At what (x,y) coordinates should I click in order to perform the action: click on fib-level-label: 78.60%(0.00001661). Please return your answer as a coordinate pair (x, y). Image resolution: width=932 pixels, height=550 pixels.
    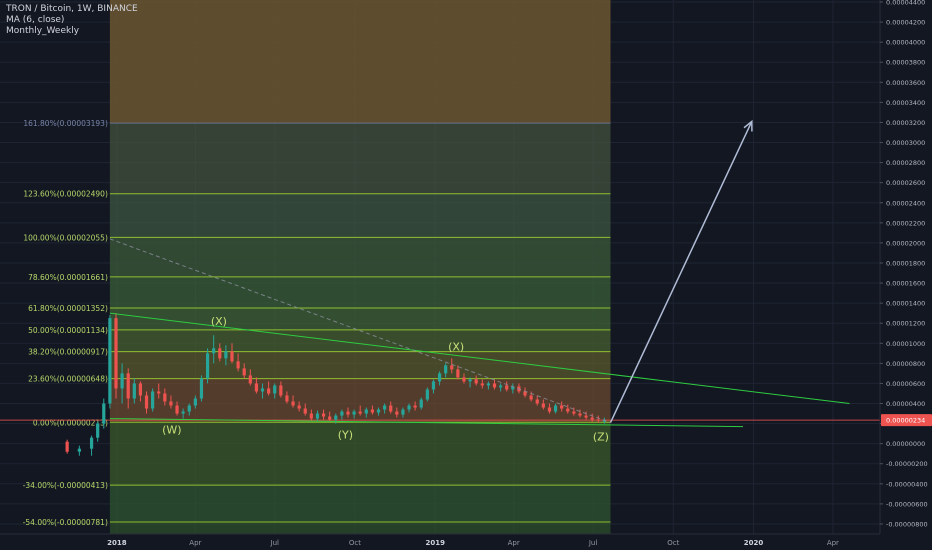
    Looking at the image, I should click on (68, 277).